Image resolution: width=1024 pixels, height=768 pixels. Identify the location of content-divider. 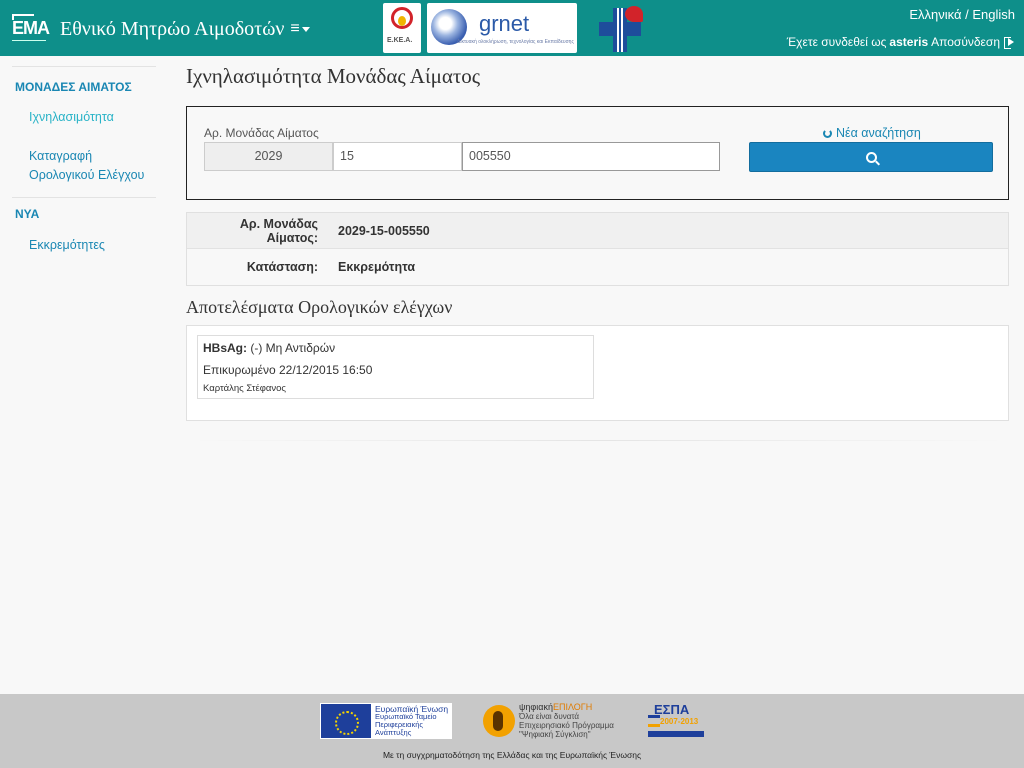
(597, 440).